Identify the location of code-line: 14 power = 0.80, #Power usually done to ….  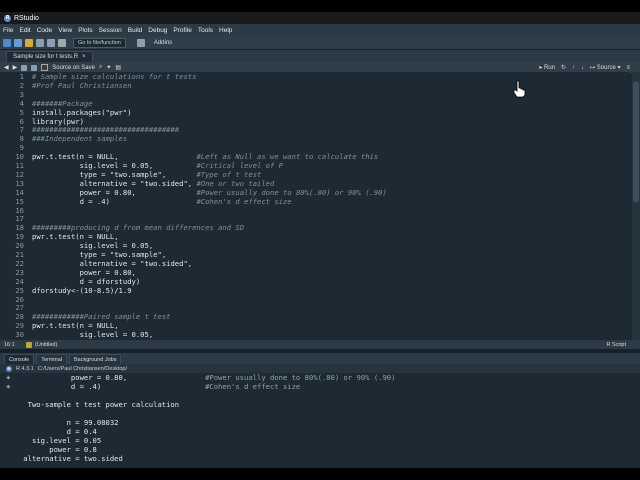
(315, 192).